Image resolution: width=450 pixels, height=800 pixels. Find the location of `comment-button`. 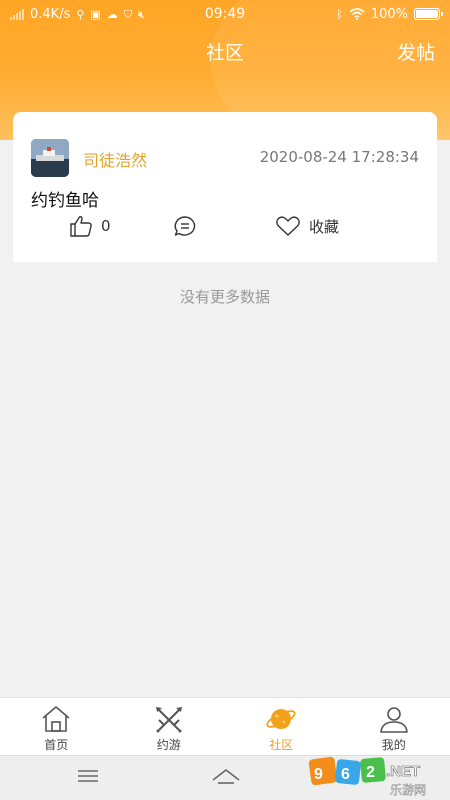

comment-button is located at coordinates (185, 226).